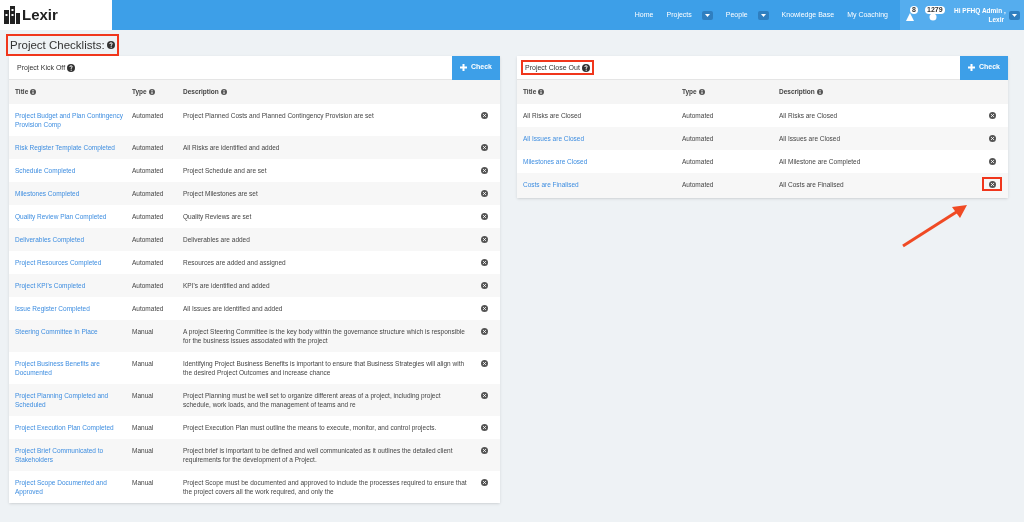 Image resolution: width=1024 pixels, height=522 pixels. I want to click on page-title: Project Checklists:, so click(57, 45).